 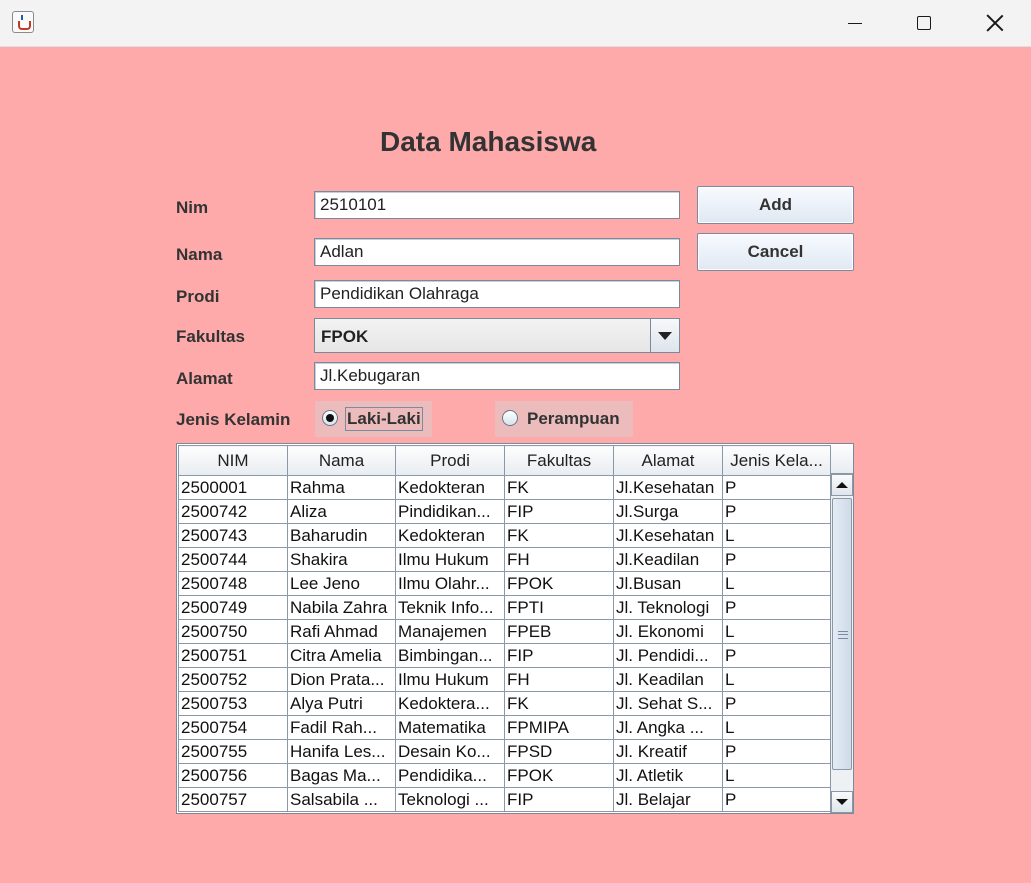 What do you see at coordinates (668, 559) in the screenshot?
I see `table-cell: Jl.Keadilan` at bounding box center [668, 559].